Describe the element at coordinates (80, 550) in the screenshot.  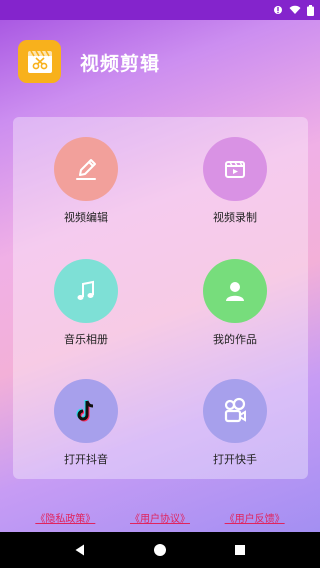
I see `back-icon` at that location.